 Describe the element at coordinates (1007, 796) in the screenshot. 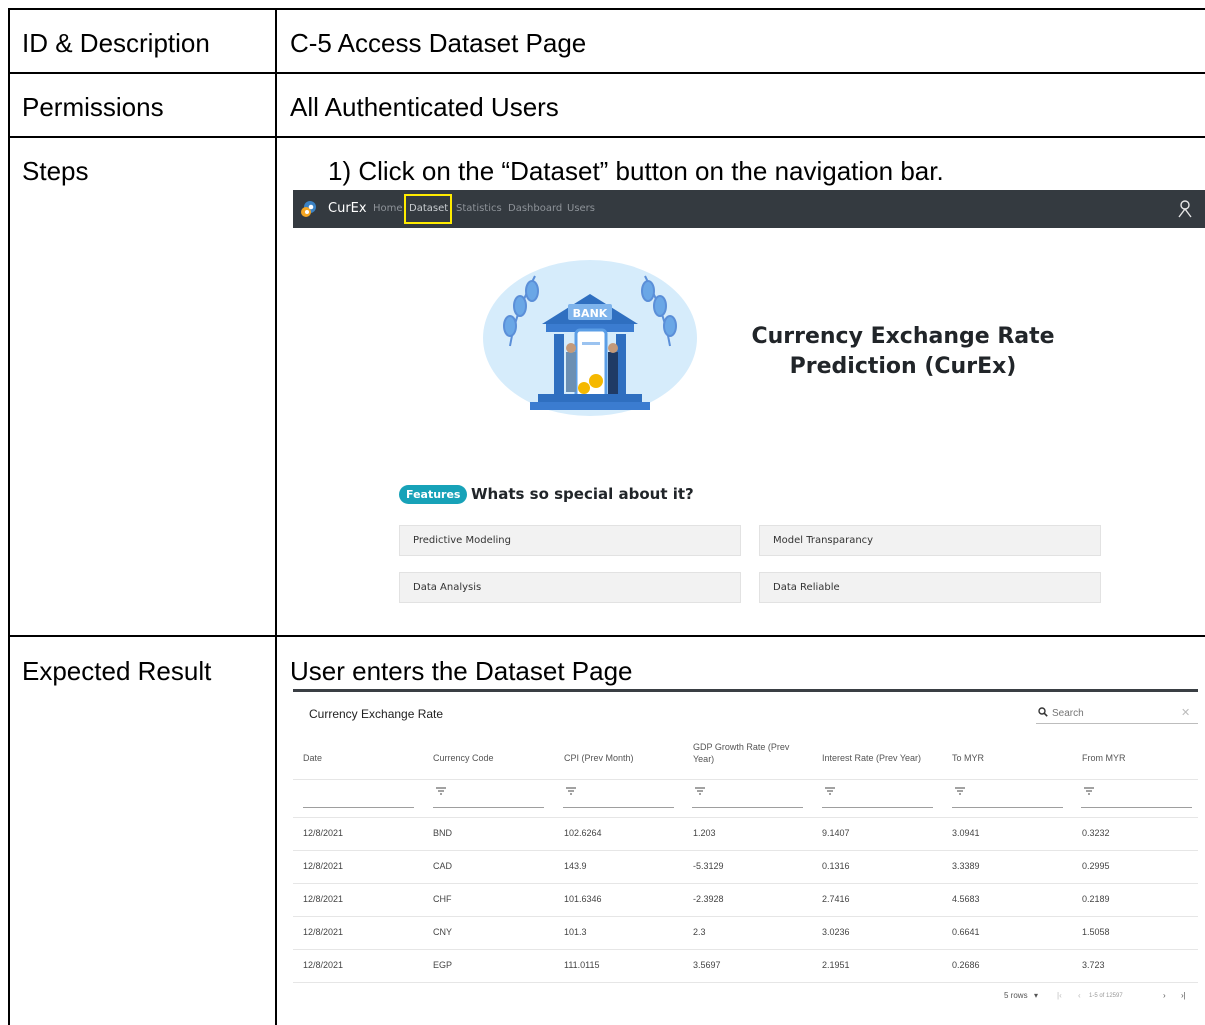

I see `filter-to-myr` at that location.